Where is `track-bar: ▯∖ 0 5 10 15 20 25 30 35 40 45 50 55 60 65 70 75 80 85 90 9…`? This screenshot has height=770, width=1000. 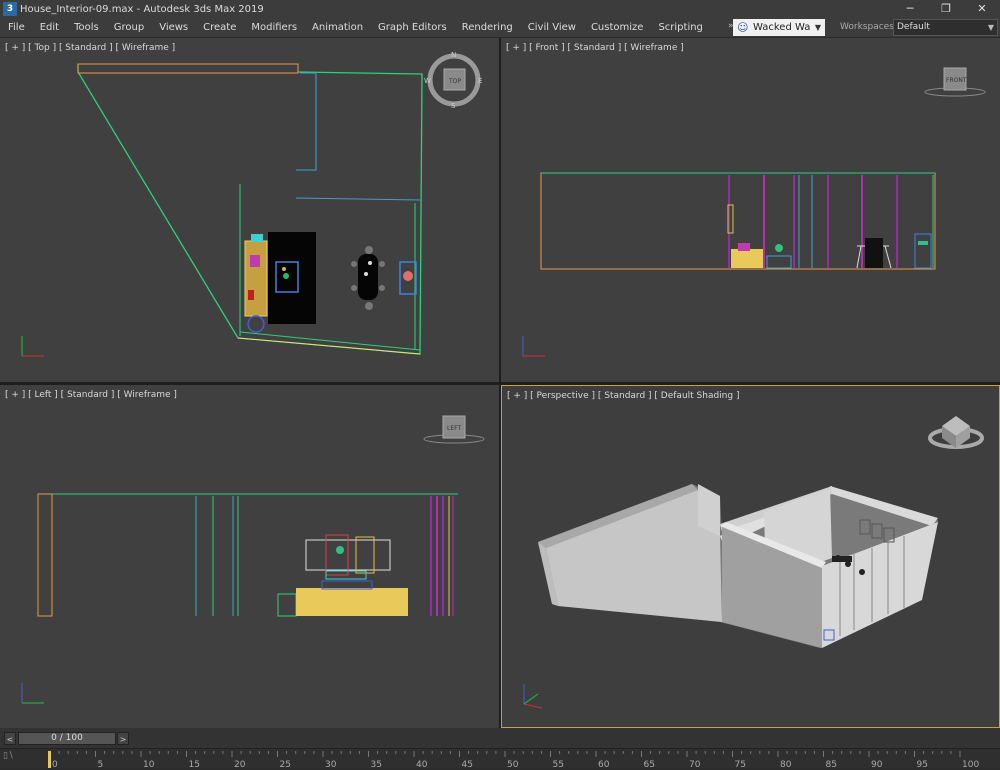 track-bar: ▯∖ 0 5 10 15 20 25 30 35 40 45 50 55 60 65 70 75 80 85 90 9… is located at coordinates (500, 759).